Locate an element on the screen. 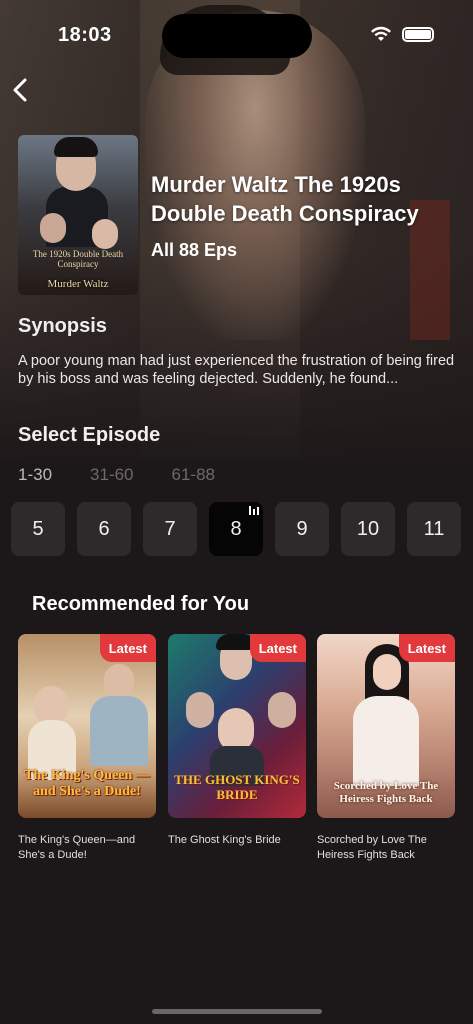 The width and height of the screenshot is (473, 1024). episode-count: All 88 Eps is located at coordinates (194, 250).